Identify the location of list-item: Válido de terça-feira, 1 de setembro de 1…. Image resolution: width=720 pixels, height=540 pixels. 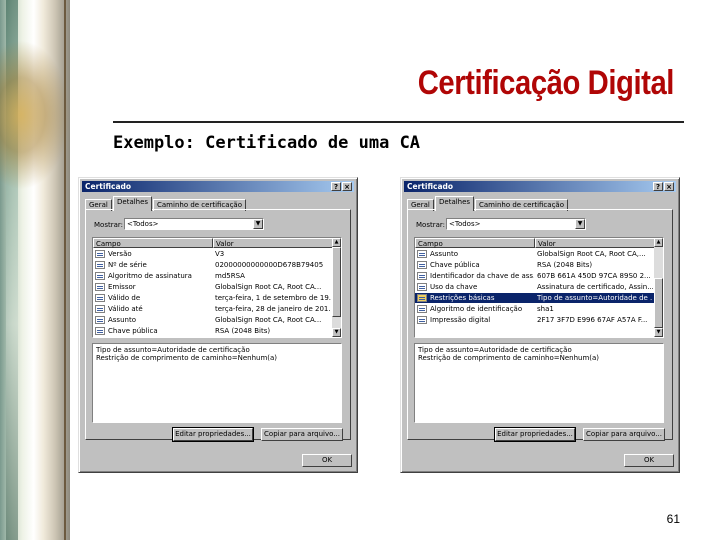
(213, 298).